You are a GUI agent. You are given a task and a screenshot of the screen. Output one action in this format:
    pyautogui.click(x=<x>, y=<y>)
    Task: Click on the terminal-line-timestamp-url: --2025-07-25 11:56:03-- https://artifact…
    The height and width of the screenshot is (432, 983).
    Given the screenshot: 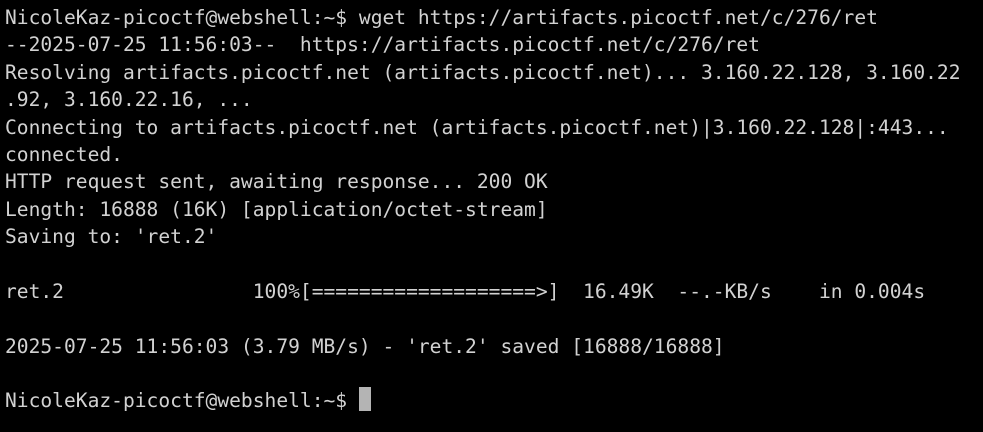 What is the action you would take?
    pyautogui.click(x=382, y=45)
    